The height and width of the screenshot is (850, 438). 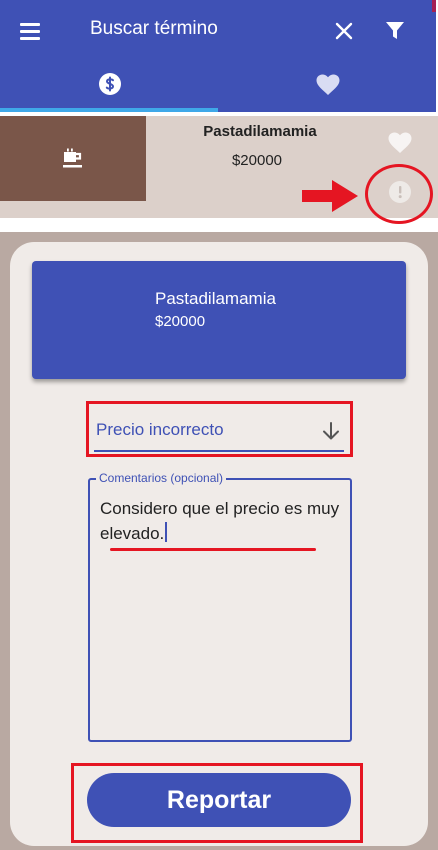 I want to click on coffee-cup-icon, so click(x=72, y=158).